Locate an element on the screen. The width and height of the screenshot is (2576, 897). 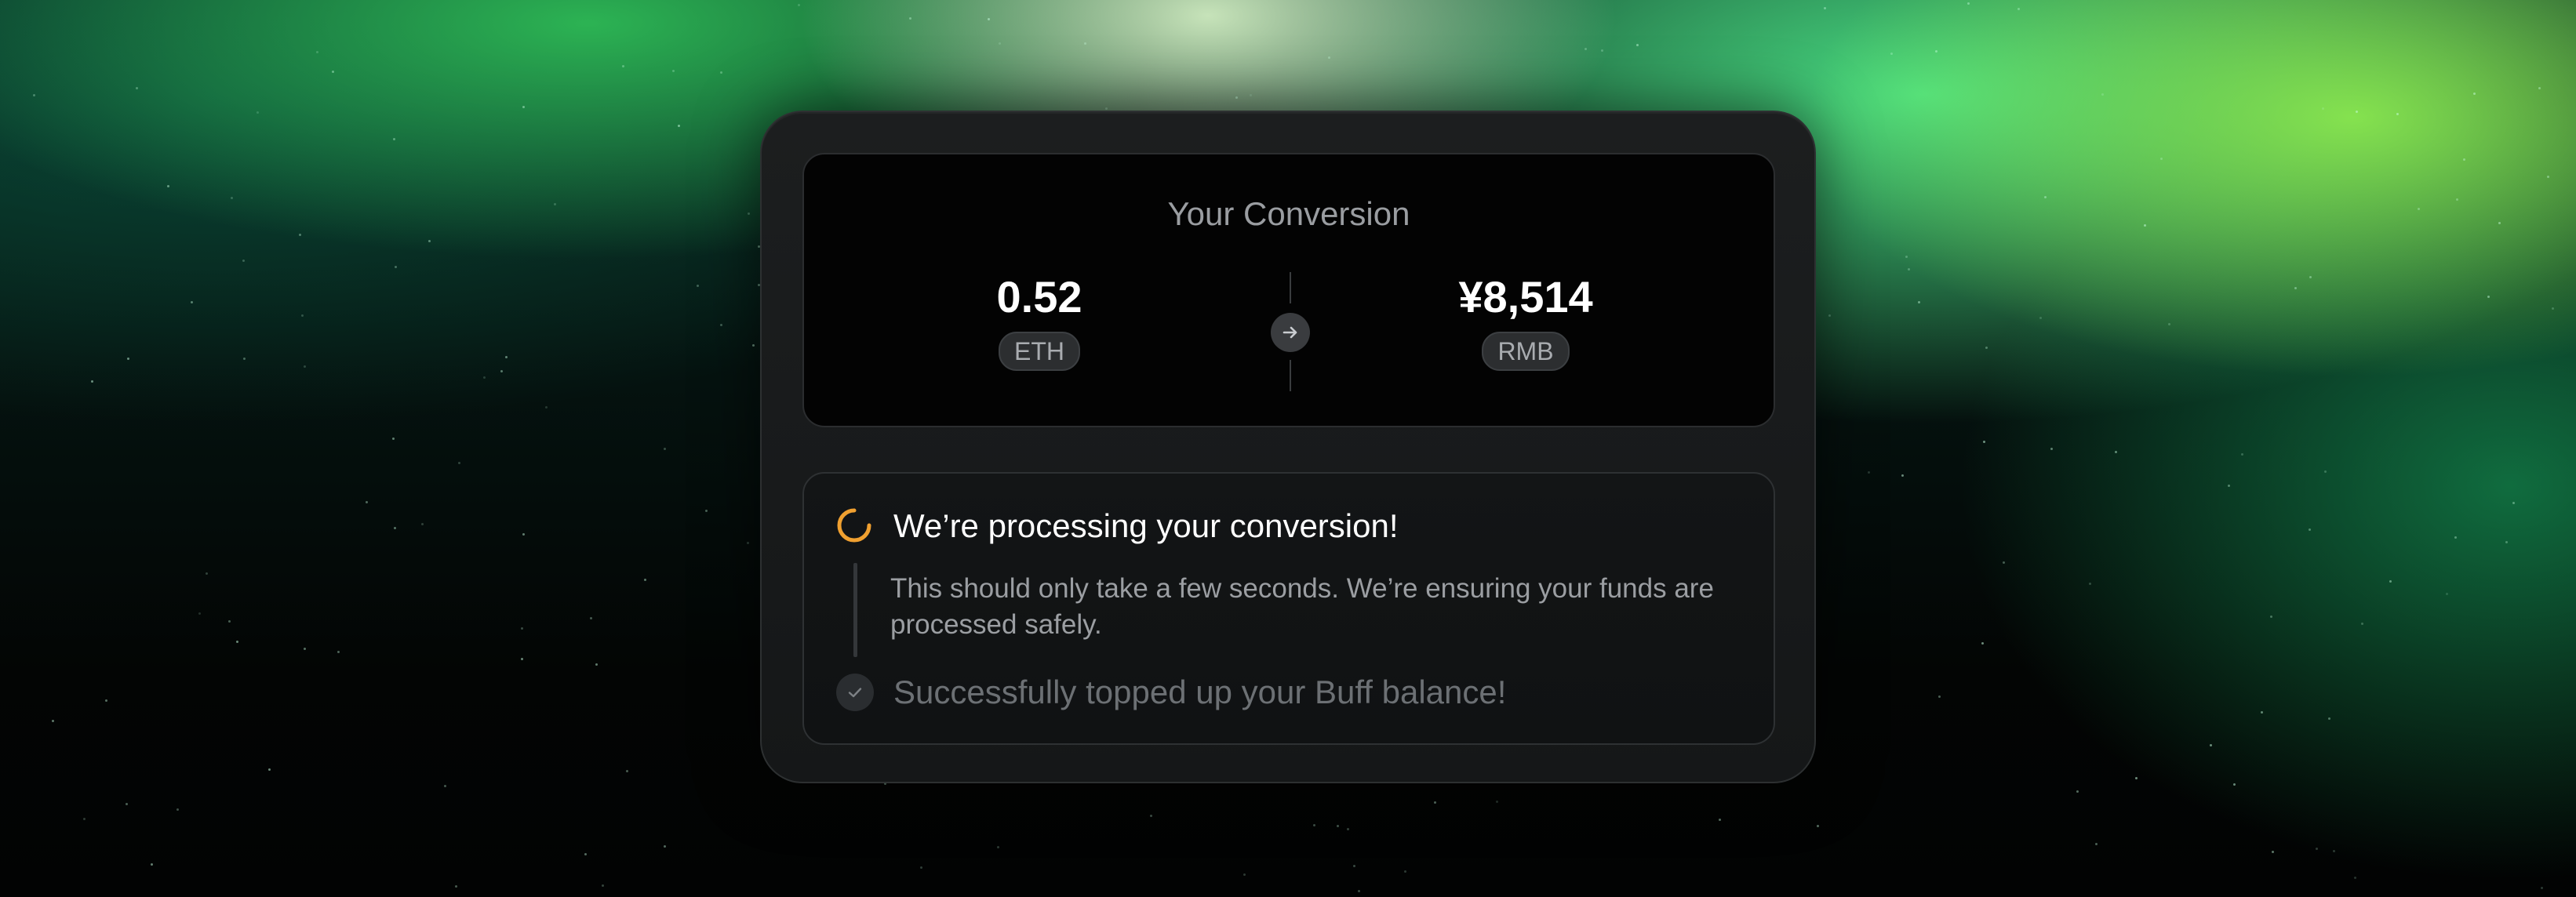
conversion-summary: Your Conversion 0.52 ETH ¥8,514 RMB is located at coordinates (1288, 290).